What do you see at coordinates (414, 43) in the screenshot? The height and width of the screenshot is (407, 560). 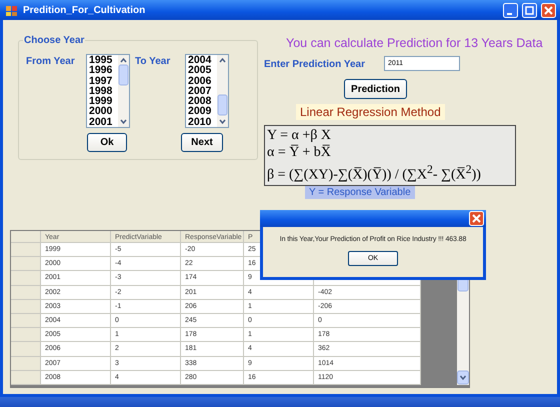 I see `heading: You can calculate Prediction for 13 Years Data` at bounding box center [414, 43].